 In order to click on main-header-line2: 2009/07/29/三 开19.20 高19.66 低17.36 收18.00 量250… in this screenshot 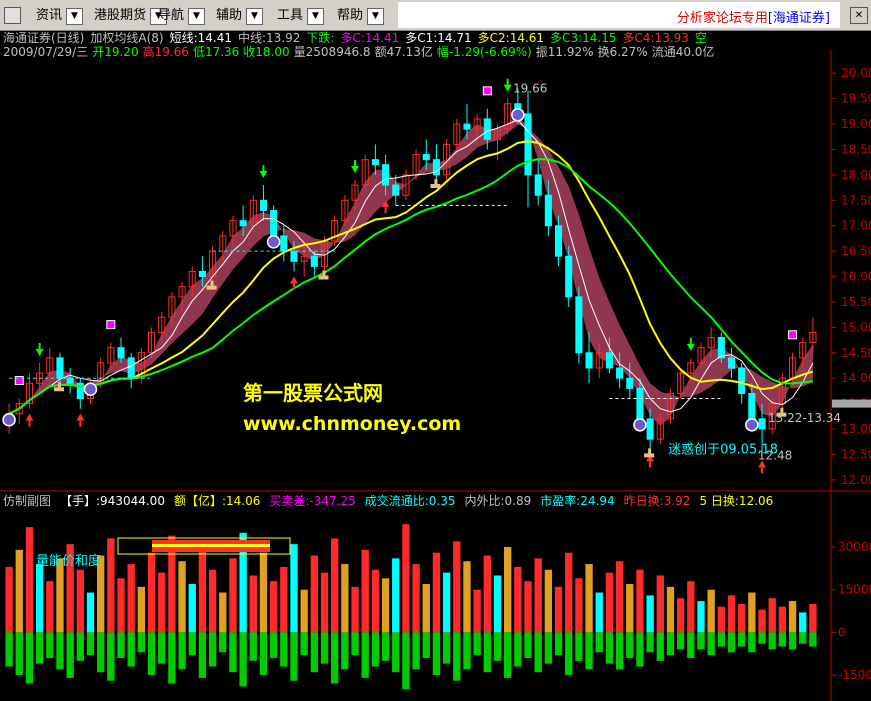, I will do `click(360, 52)`.